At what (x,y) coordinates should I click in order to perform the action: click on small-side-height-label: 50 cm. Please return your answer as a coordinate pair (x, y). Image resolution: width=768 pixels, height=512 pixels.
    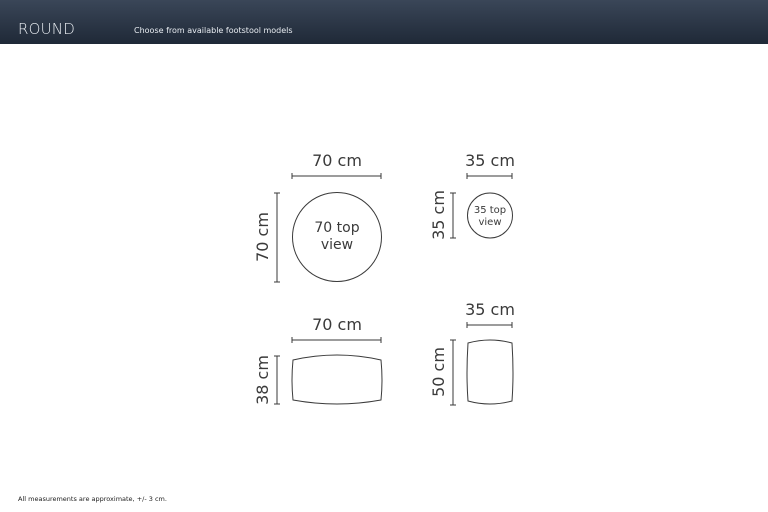
    Looking at the image, I should click on (438, 372).